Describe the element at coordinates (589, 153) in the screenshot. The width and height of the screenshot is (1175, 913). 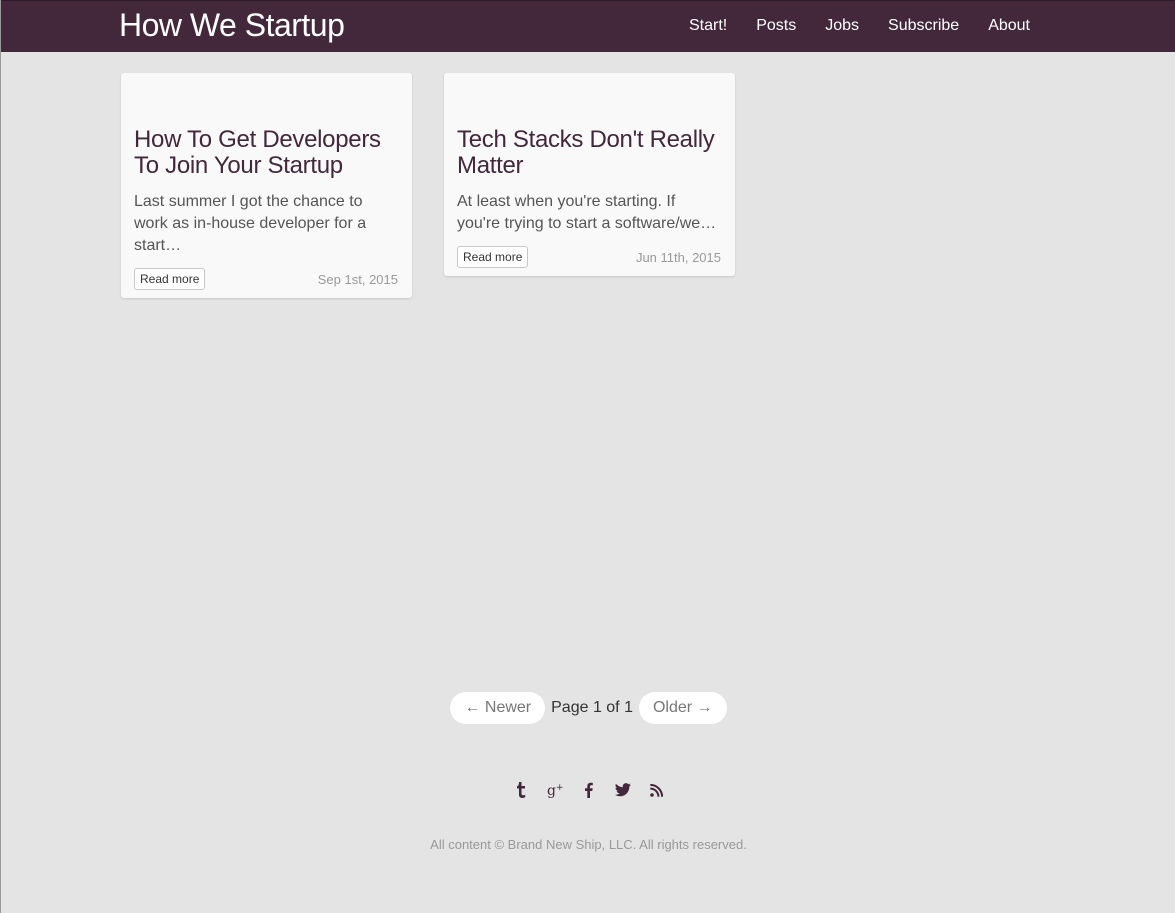
I see `post-title: Tech Stacks Don't Really Matter` at that location.